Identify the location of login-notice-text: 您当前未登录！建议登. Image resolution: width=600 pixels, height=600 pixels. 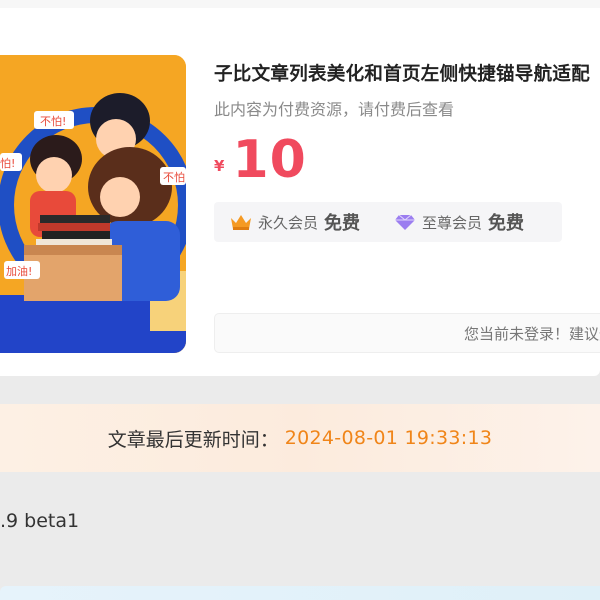
(531, 333).